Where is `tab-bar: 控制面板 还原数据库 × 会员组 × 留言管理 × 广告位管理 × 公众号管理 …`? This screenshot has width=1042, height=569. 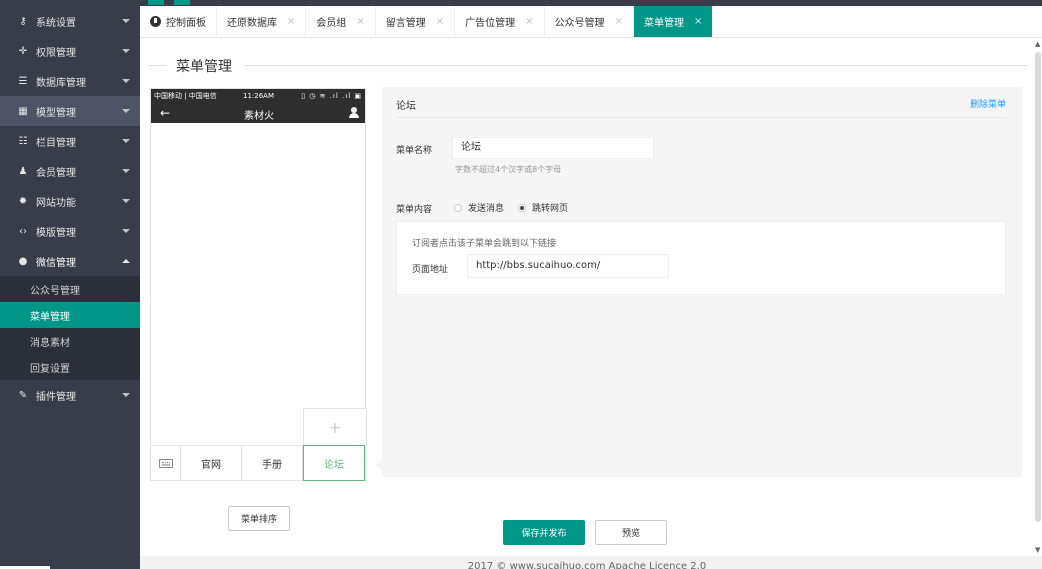 tab-bar: 控制面板 还原数据库 × 会员组 × 留言管理 × 广告位管理 × 公众号管理 … is located at coordinates (591, 22).